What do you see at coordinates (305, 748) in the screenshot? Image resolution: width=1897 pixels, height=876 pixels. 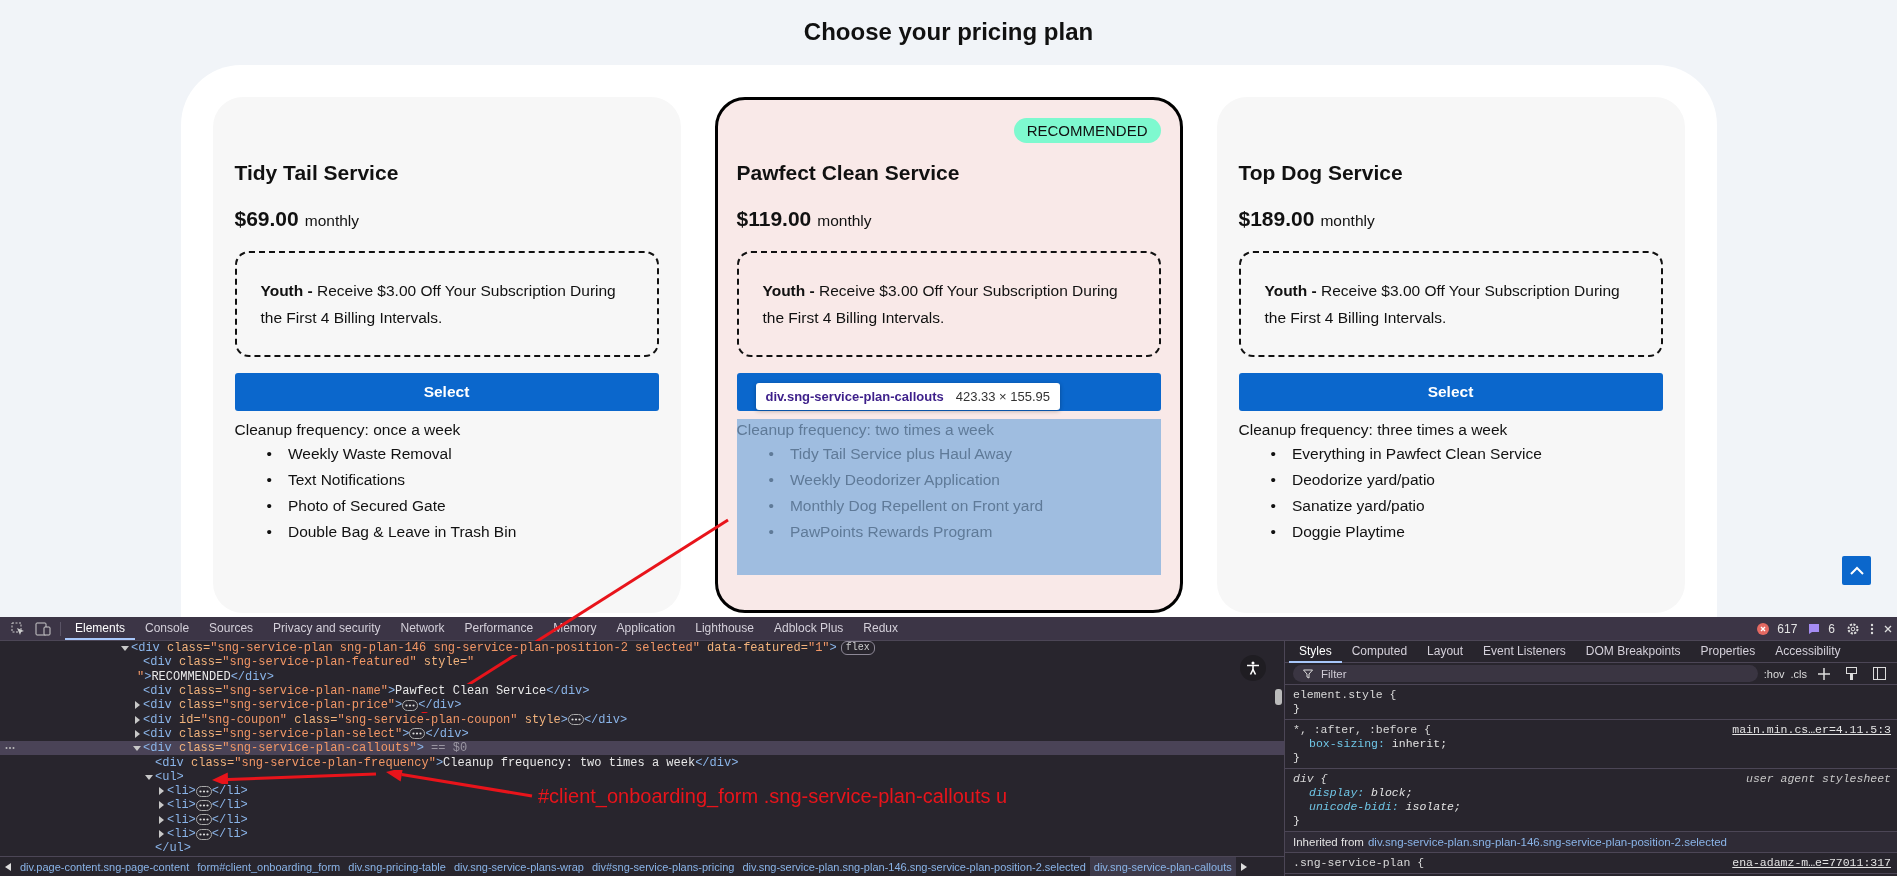 I see `dom-node-code: <div class="sng-service-plan-callouts"> == $0` at bounding box center [305, 748].